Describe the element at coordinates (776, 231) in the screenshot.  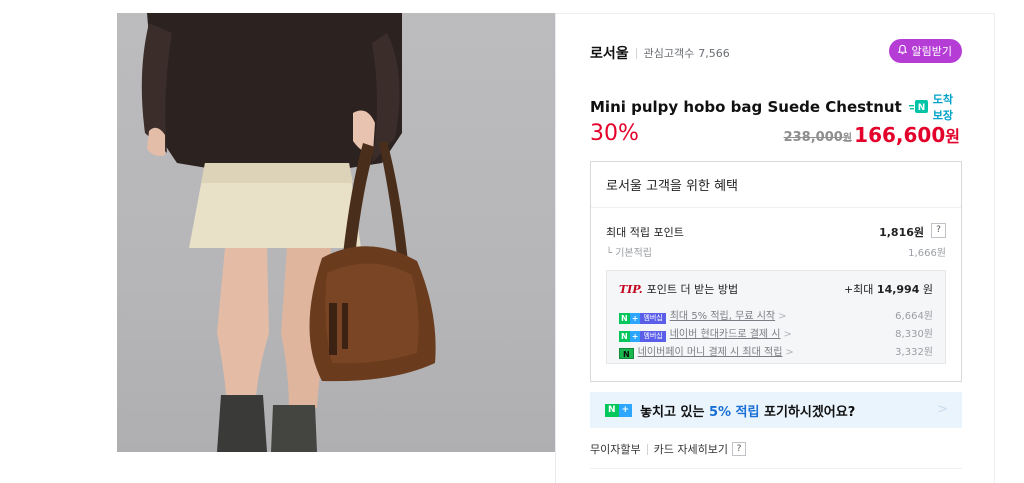
I see `max-points-row: 최대 적립 포인트 1,816원 ?` at that location.